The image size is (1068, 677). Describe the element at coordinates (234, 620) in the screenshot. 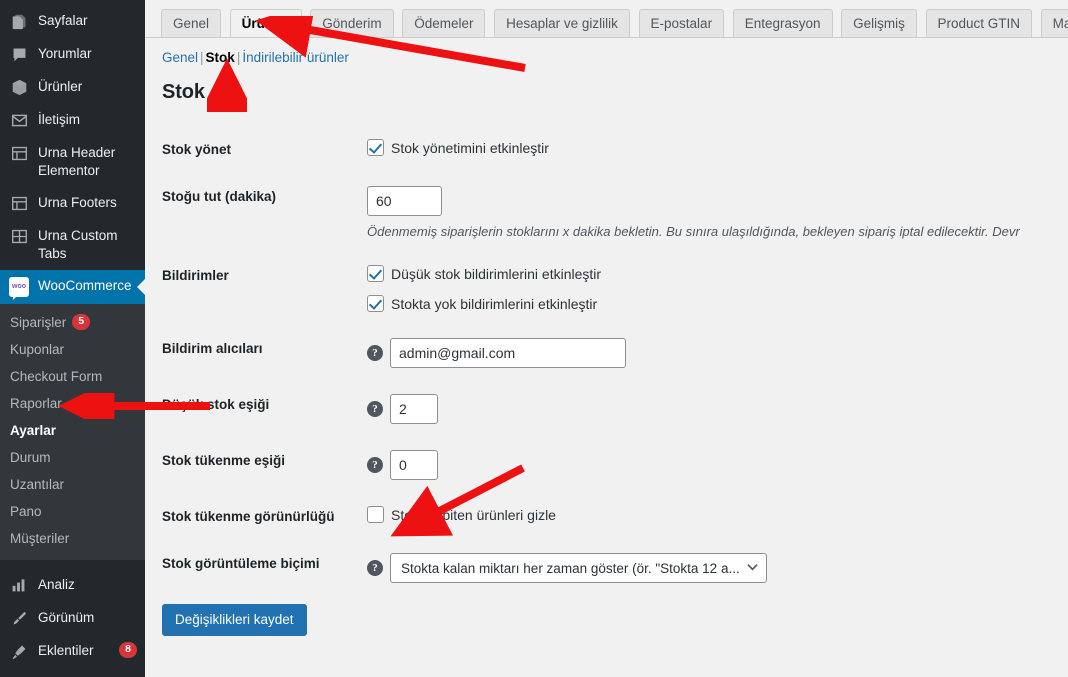

I see `save-changes-button: Değişiklikleri kaydet` at that location.